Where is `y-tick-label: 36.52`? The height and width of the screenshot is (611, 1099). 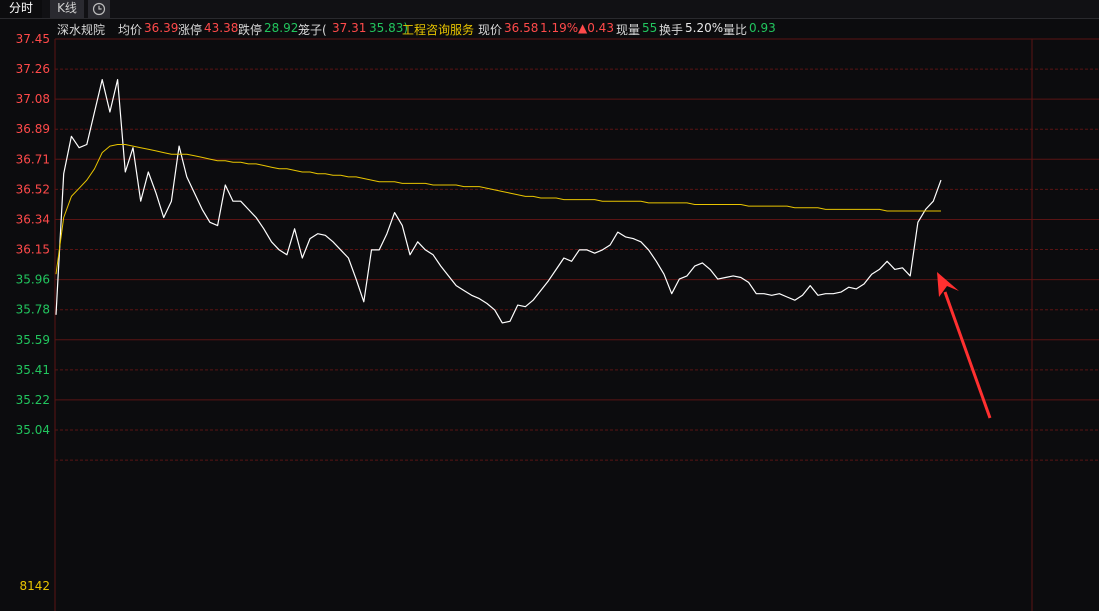
y-tick-label: 36.52 is located at coordinates (33, 189).